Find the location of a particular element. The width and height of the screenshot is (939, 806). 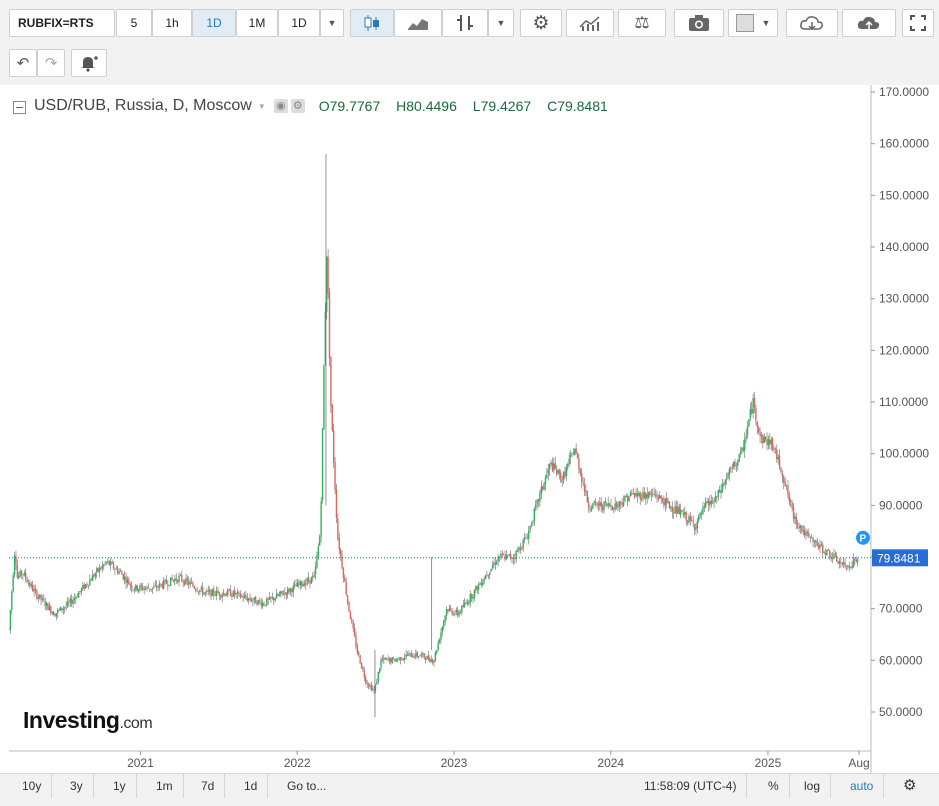

interval-5-button: 5 is located at coordinates (134, 23).